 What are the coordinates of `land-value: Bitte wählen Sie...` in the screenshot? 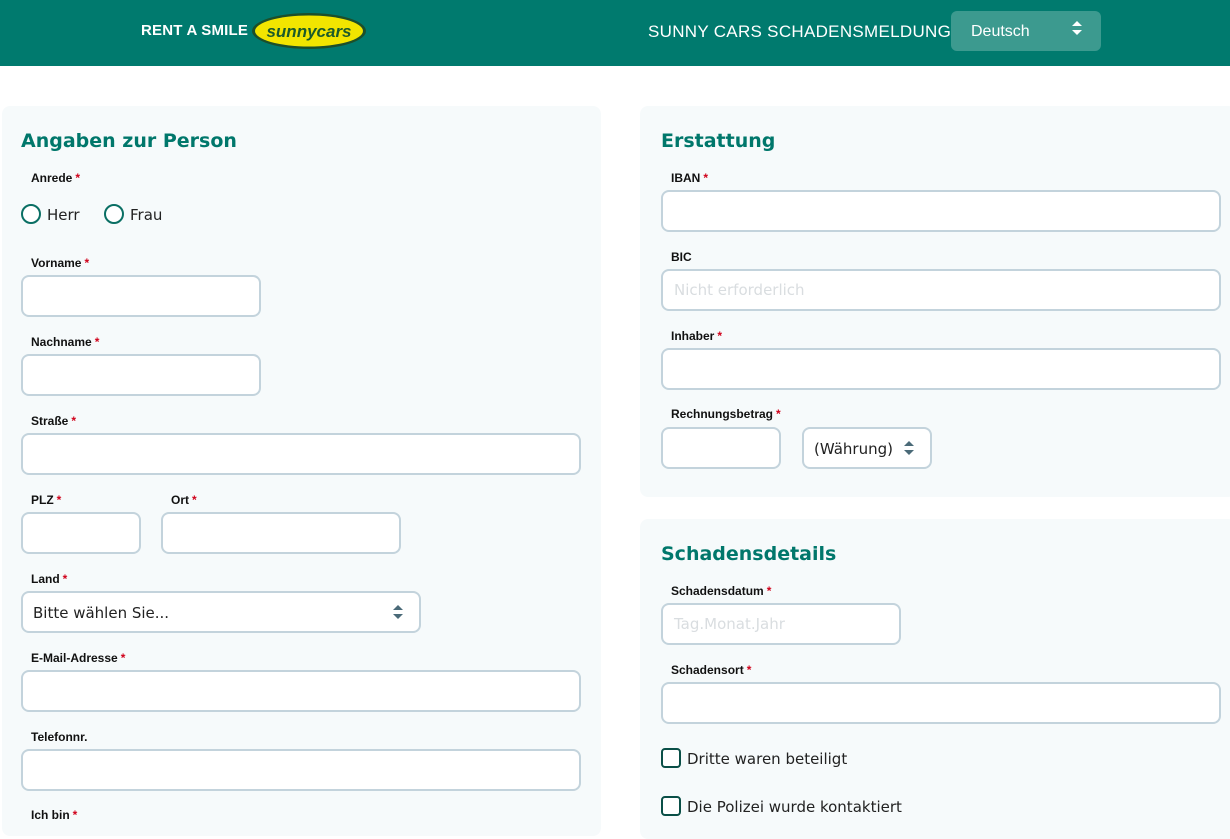 It's located at (101, 613).